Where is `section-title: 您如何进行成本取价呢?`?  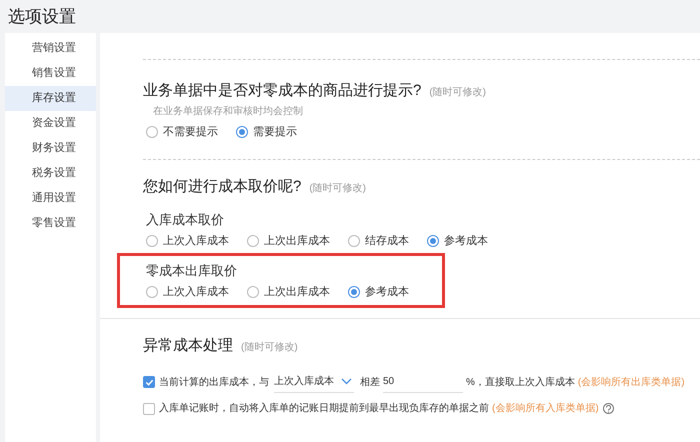
section-title: 您如何进行成本取价呢? is located at coordinates (222, 187).